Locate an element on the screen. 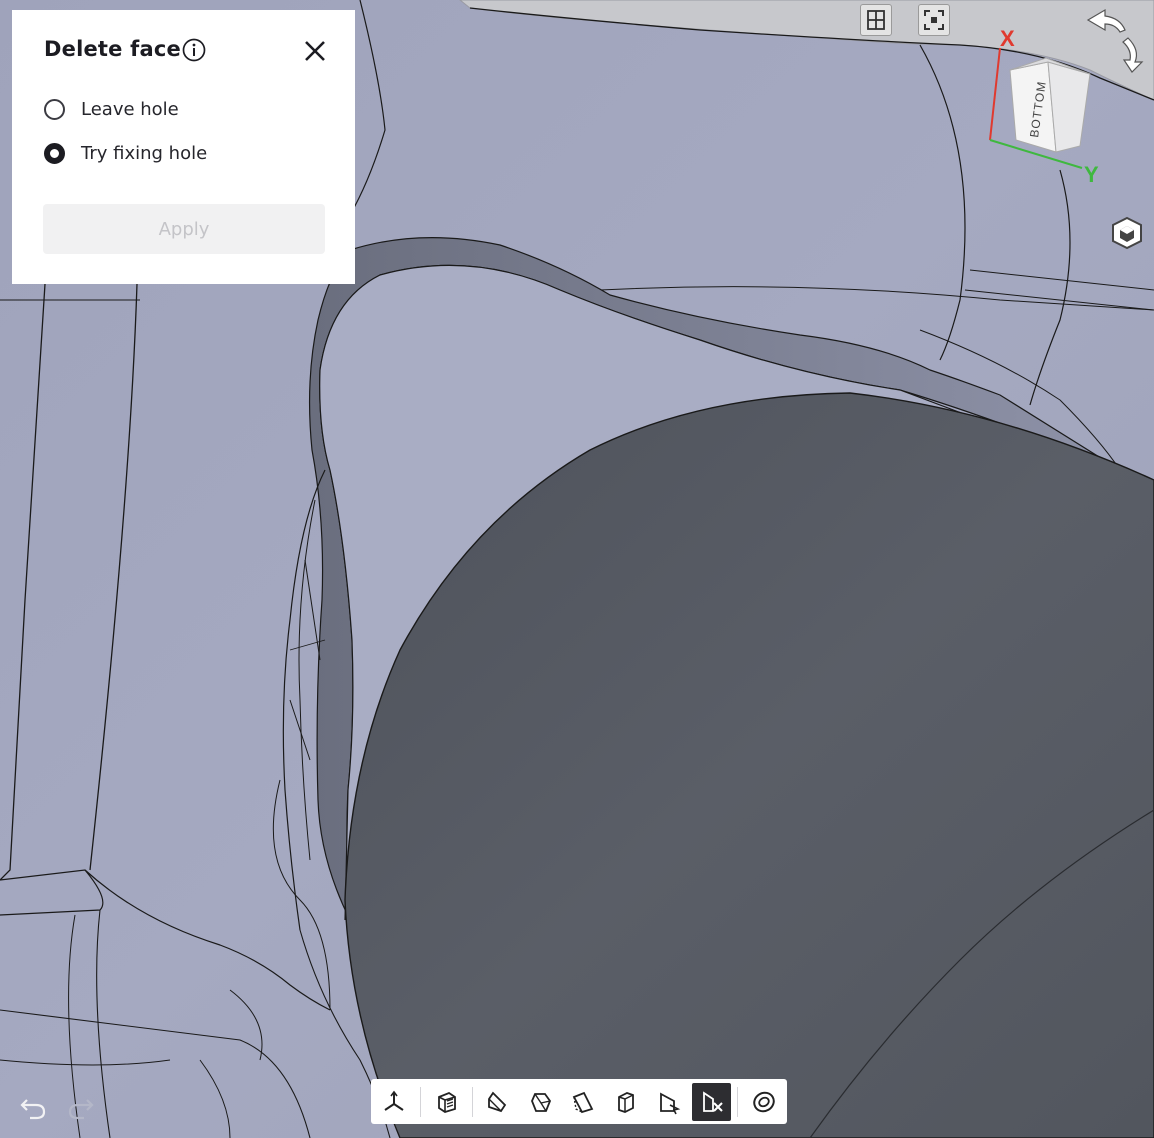 This screenshot has width=1154, height=1138. shaded-view-button is located at coordinates (446, 1102).